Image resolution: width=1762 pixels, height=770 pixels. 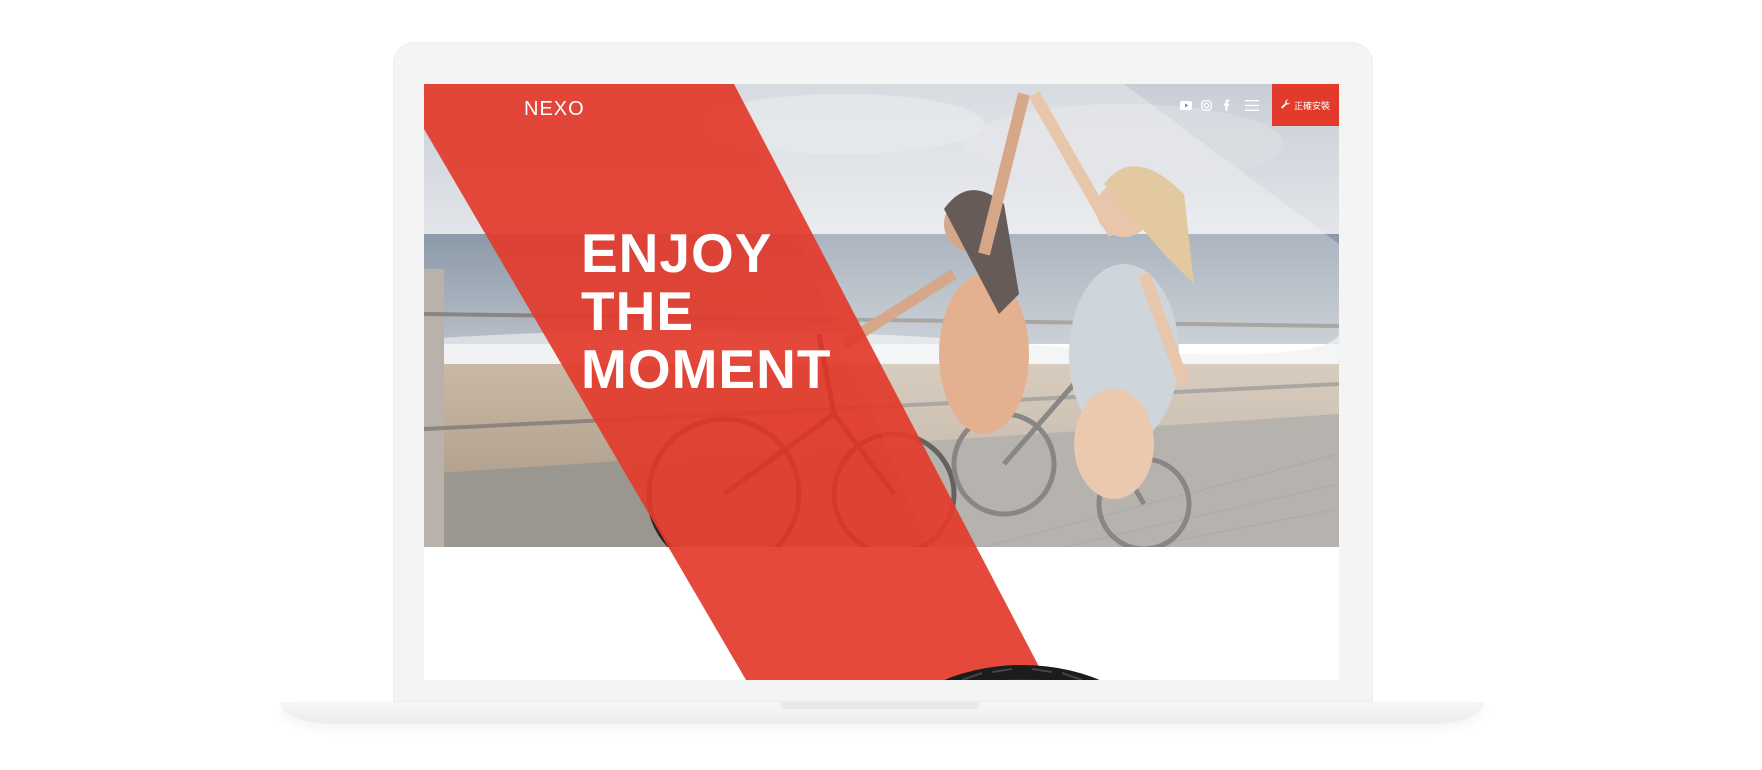 I want to click on headline-line-2: THE, so click(x=637, y=311).